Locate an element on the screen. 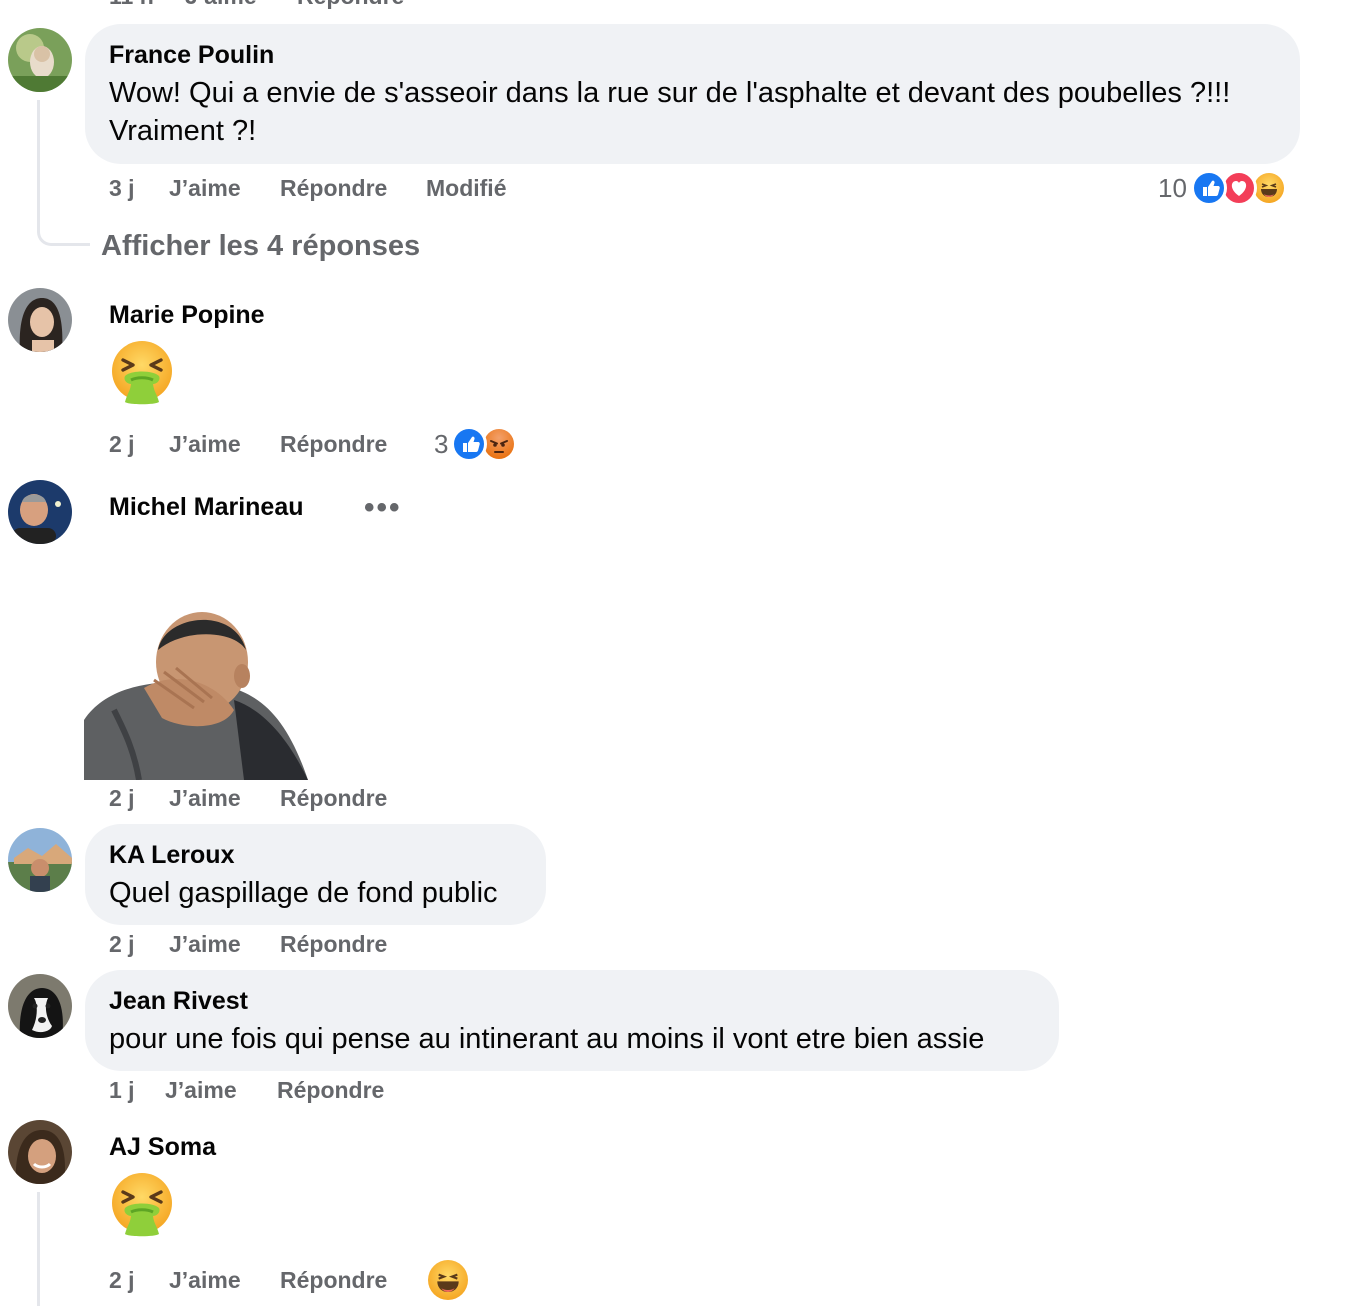  comment-bubble: KA Leroux Quel gaspillage de fond public is located at coordinates (315, 874).